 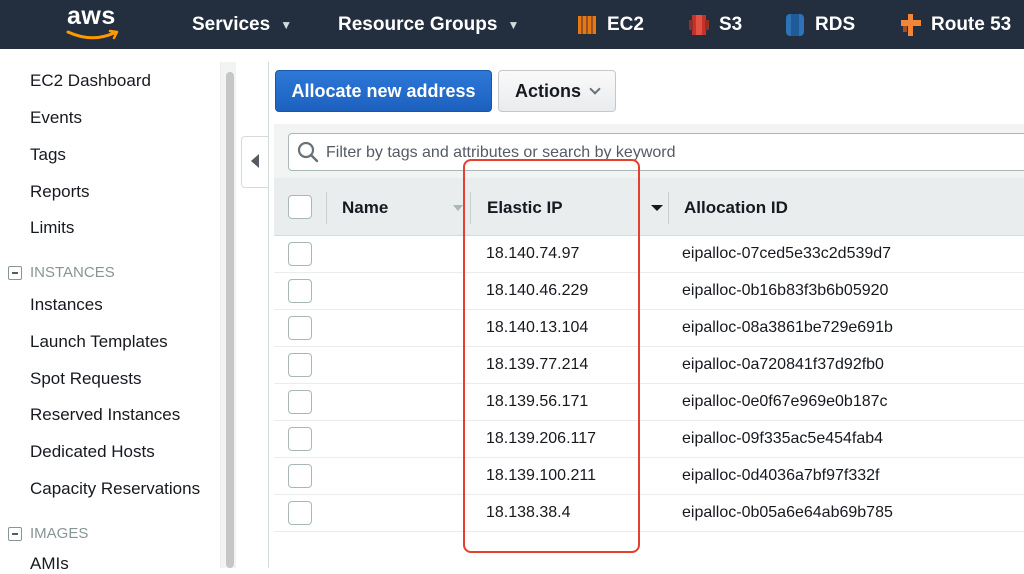 I want to click on select-all-checkbox, so click(x=300, y=207).